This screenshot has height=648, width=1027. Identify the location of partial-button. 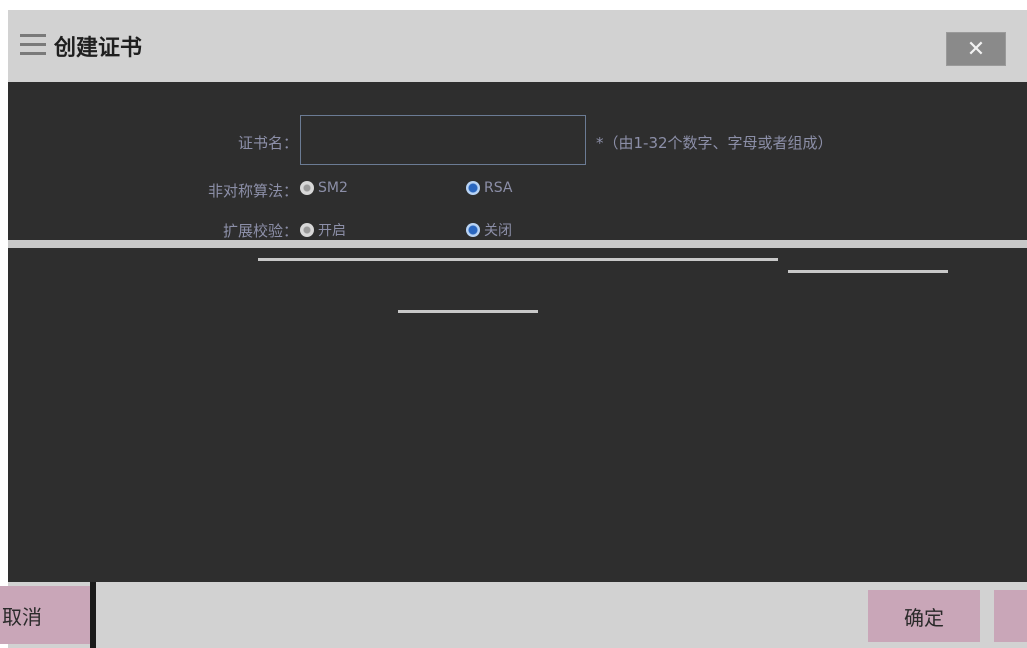
(1010, 616).